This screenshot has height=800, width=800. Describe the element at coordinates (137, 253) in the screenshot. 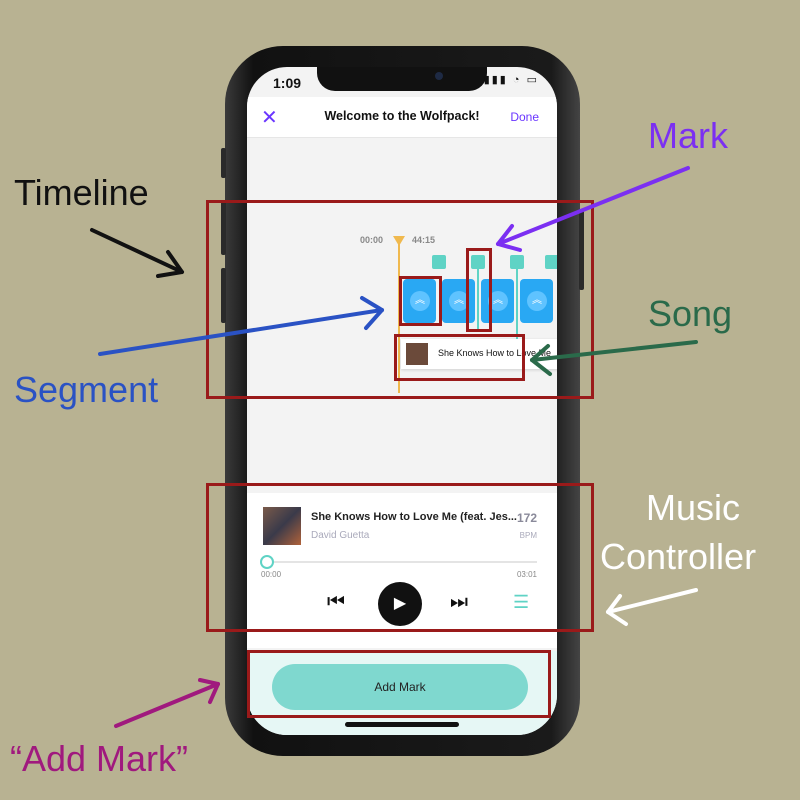

I see `timeline-arrow` at that location.